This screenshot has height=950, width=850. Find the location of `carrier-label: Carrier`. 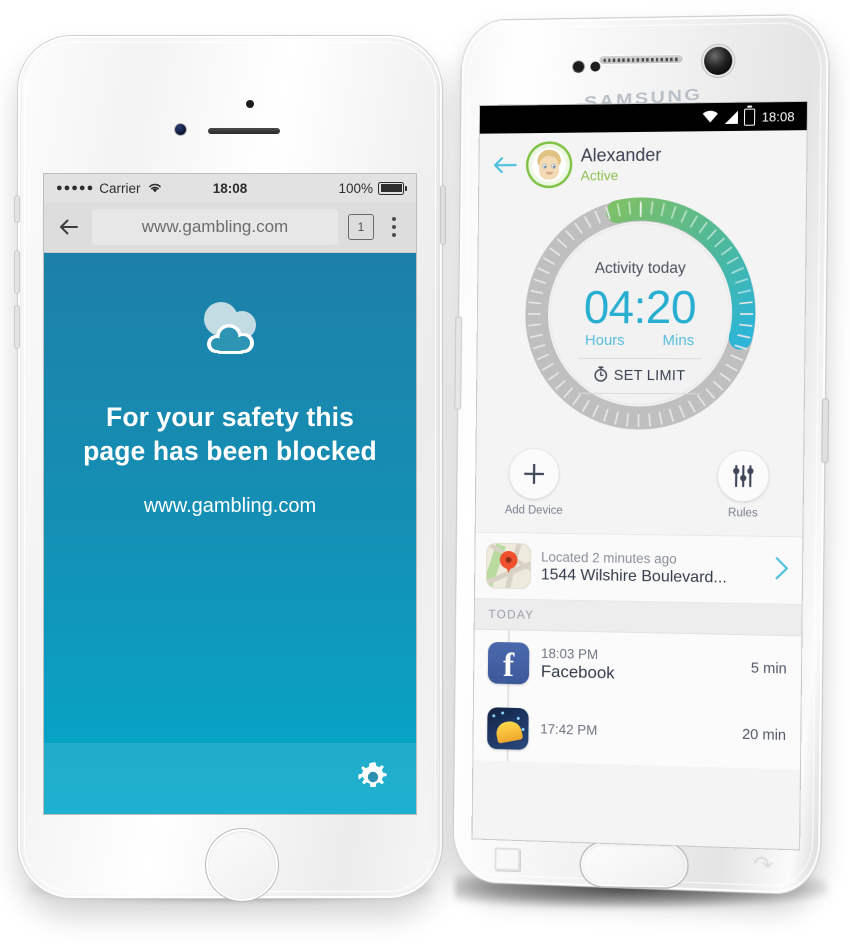

carrier-label: Carrier is located at coordinates (120, 188).